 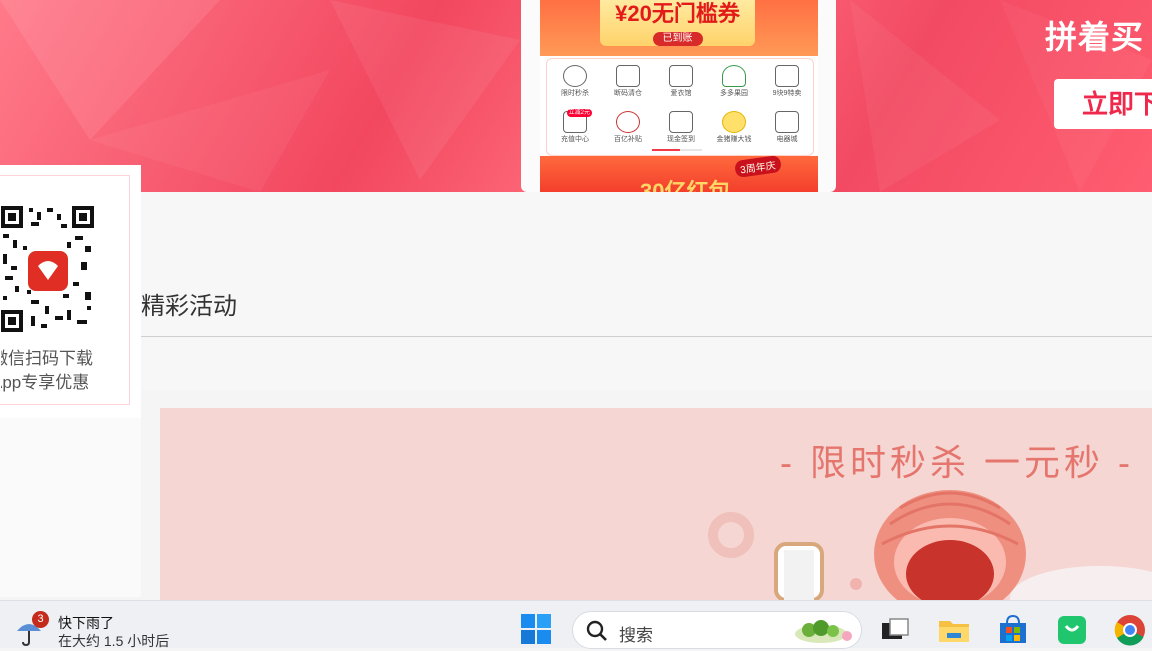 What do you see at coordinates (895, 630) in the screenshot?
I see `task-view-icon` at bounding box center [895, 630].